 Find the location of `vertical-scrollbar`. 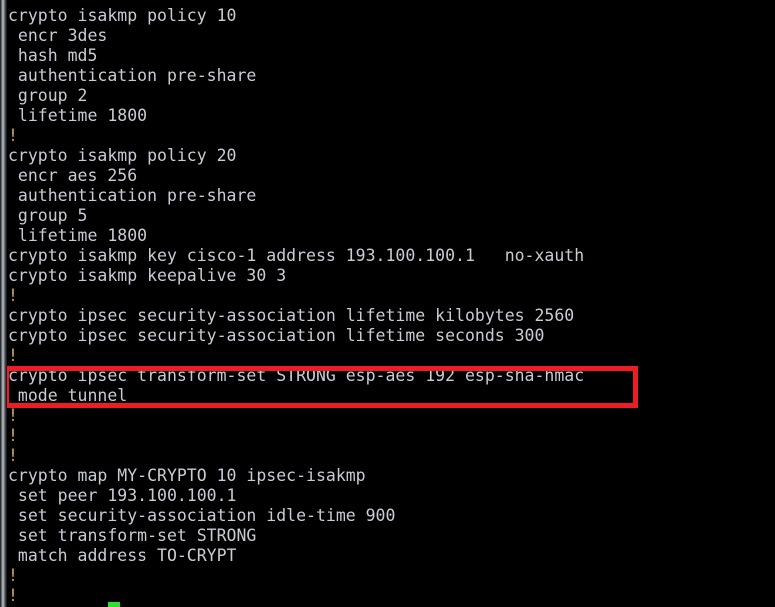

vertical-scrollbar is located at coordinates (3, 303).